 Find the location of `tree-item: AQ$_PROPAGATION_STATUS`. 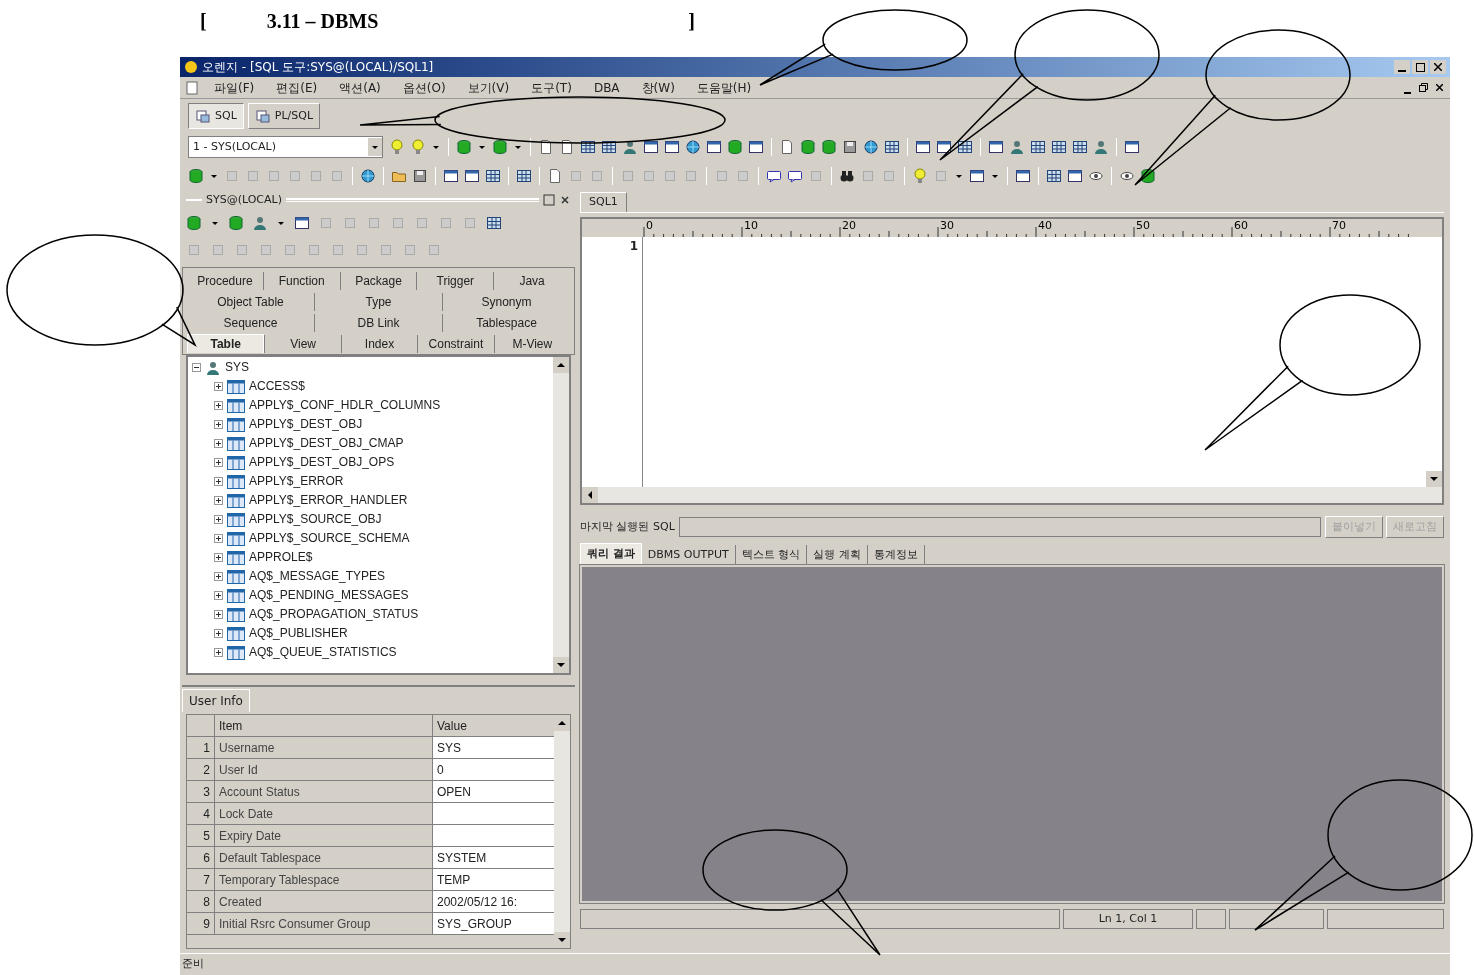

tree-item: AQ$_PROPAGATION_STATUS is located at coordinates (334, 614).